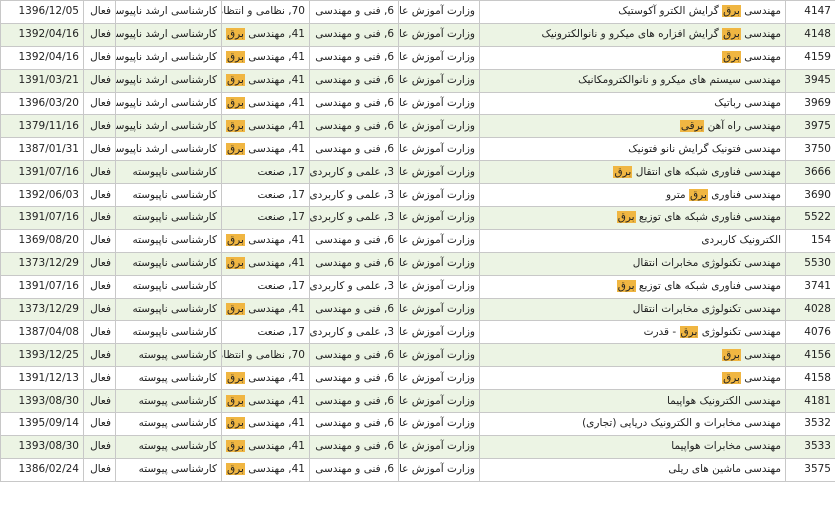  I want to click on date-cell: 1391/07/16, so click(42, 286).